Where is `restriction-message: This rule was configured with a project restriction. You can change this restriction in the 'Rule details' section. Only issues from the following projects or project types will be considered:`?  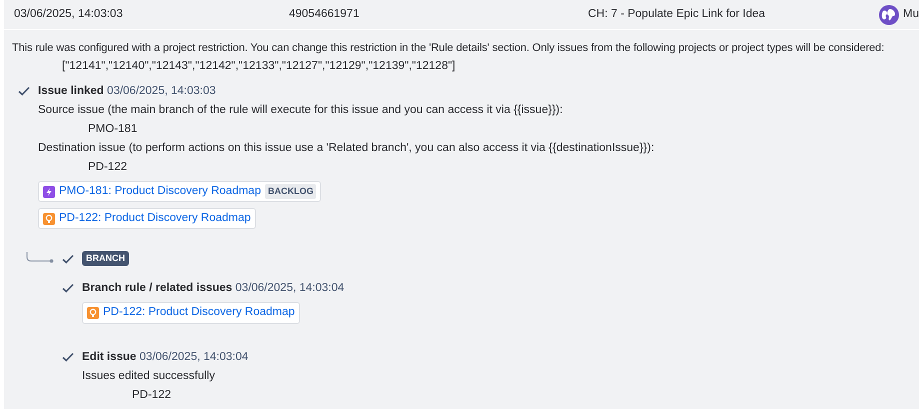
restriction-message: This rule was configured with a project restriction. You can change this restriction in the 'Rule details' section. Only issues from the following projects or project types will be considered: is located at coordinates (449, 48).